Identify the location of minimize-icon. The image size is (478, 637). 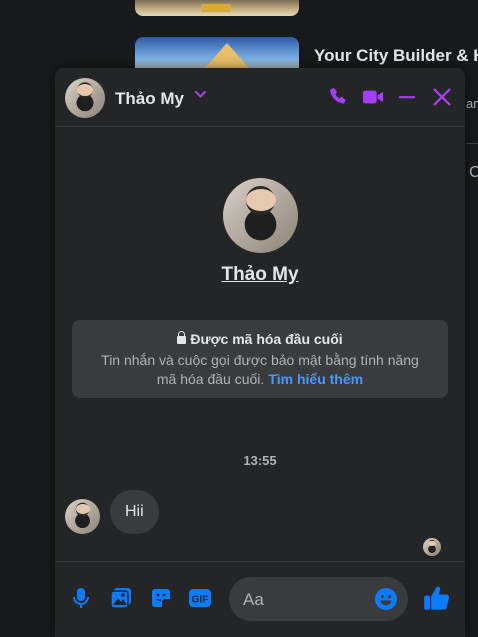
(407, 97).